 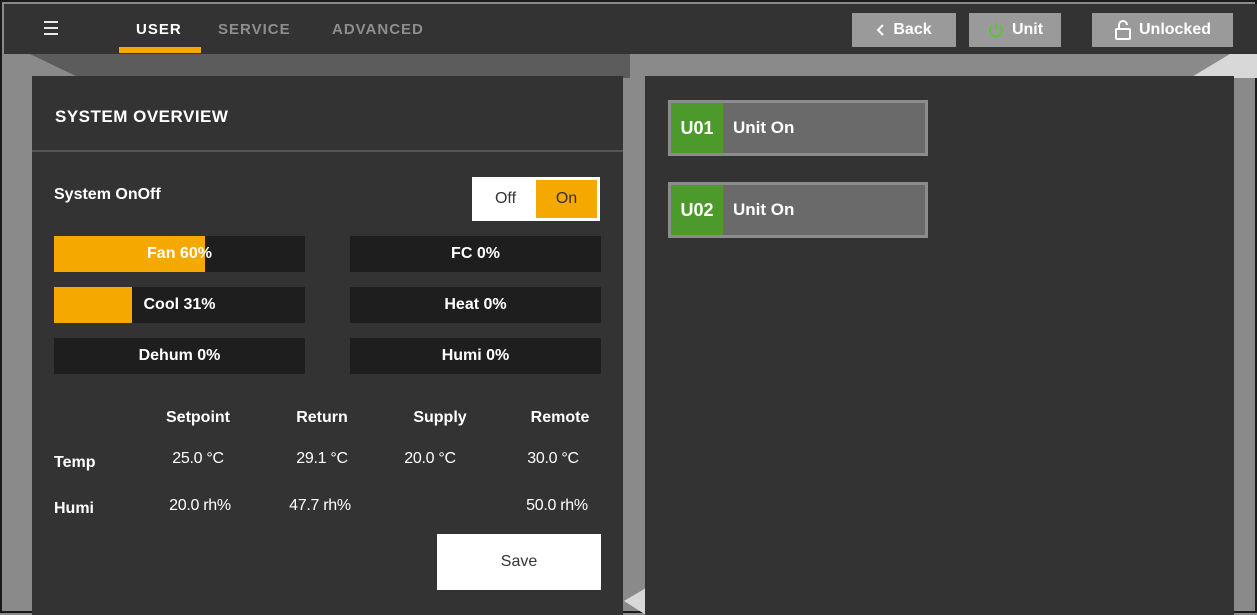 I want to click on unit-code: U02, so click(x=697, y=210).